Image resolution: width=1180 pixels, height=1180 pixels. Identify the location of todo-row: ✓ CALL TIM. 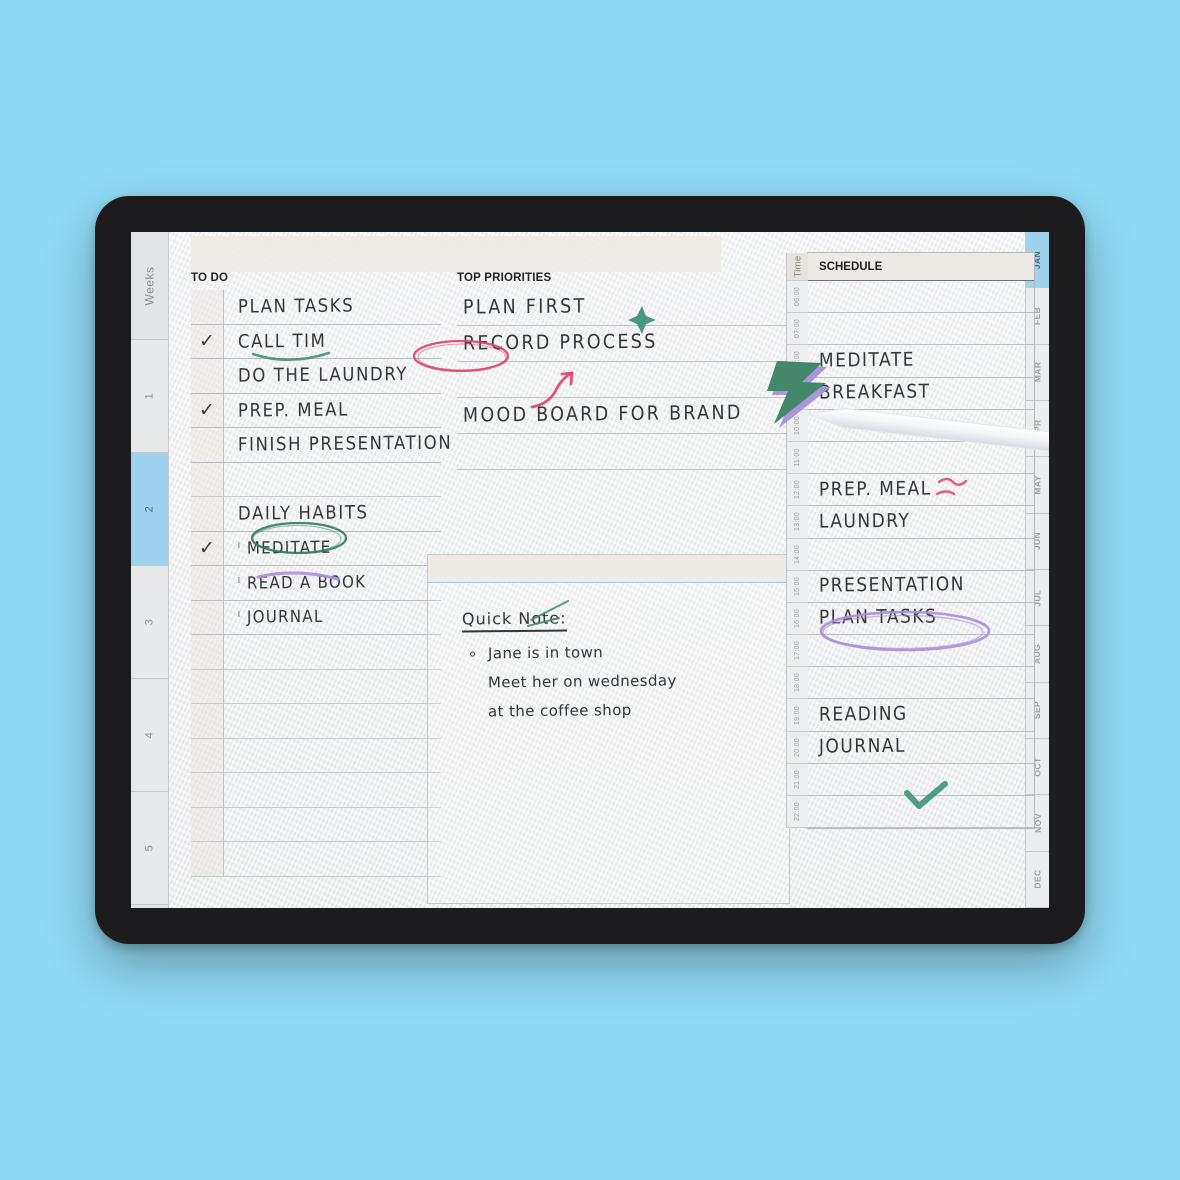
(316, 341).